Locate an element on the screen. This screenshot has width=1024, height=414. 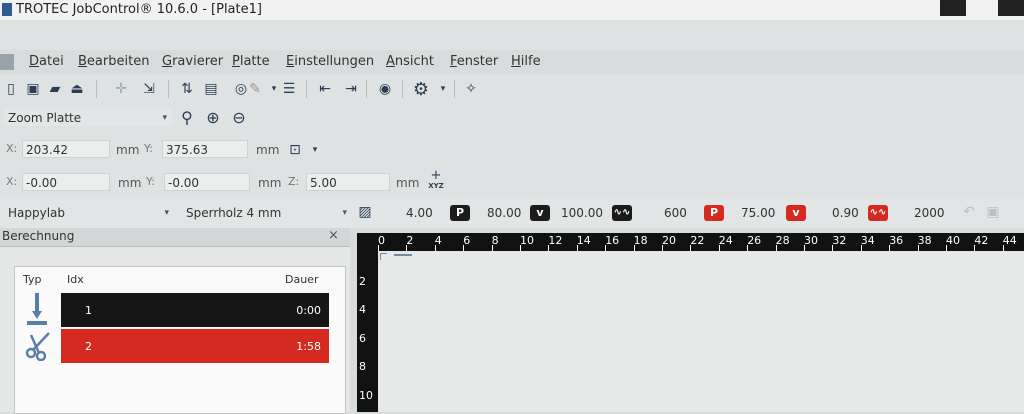
menu-platte: Platte is located at coordinates (251, 61).